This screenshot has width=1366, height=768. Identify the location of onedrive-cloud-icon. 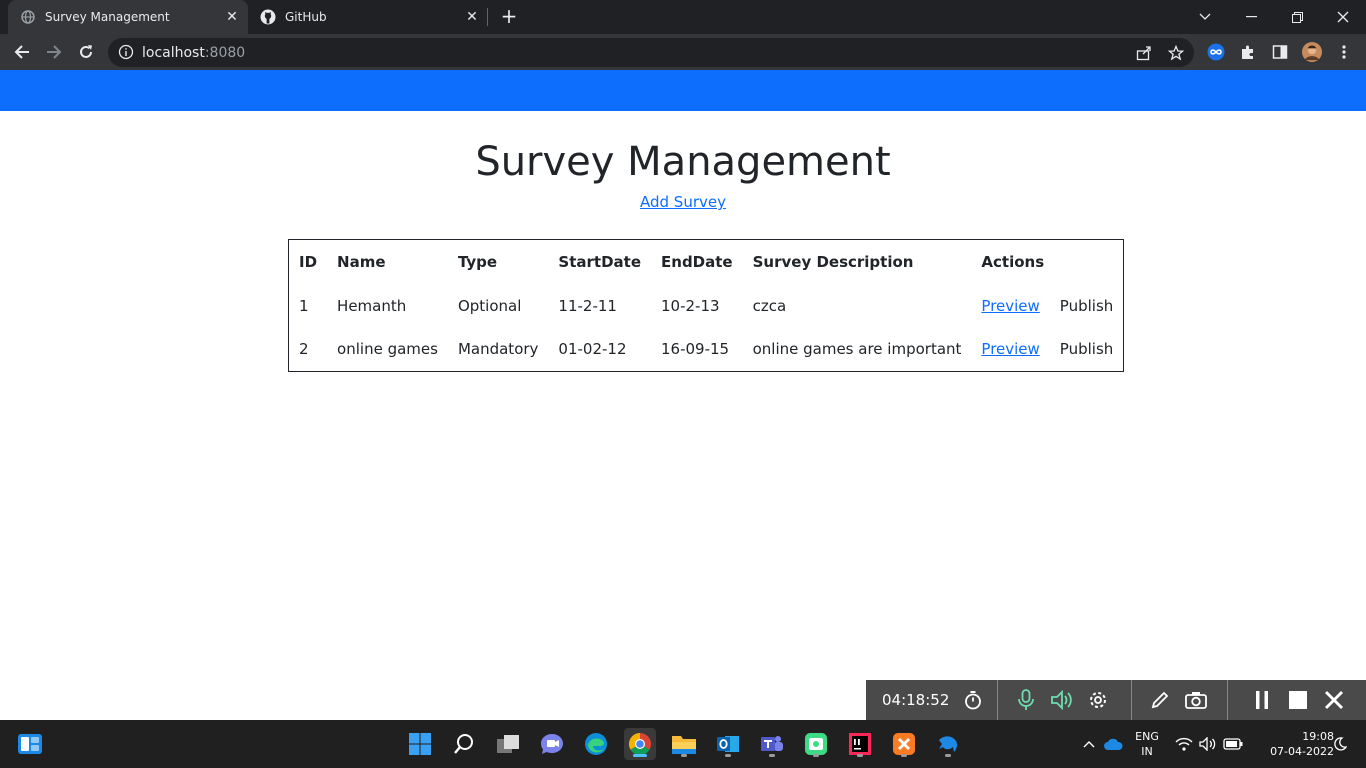
(1113, 744).